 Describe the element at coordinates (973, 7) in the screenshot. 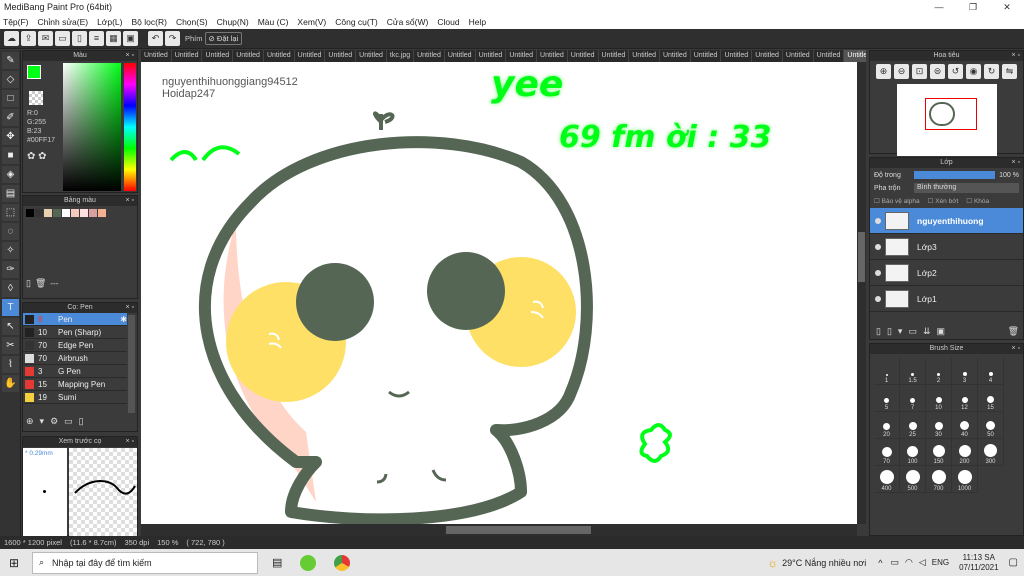

I see `maximize-icon: ❐` at that location.